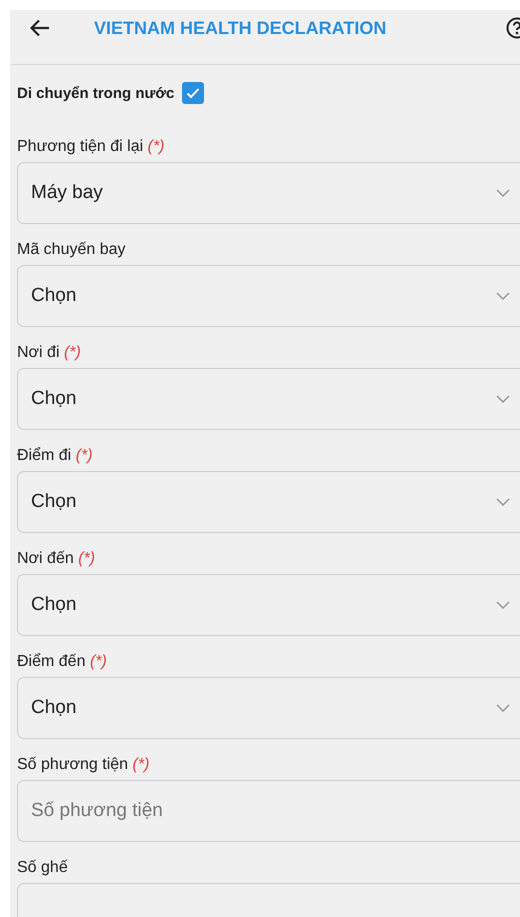  What do you see at coordinates (49, 353) in the screenshot?
I see `field-label: Nơi đi (*)` at bounding box center [49, 353].